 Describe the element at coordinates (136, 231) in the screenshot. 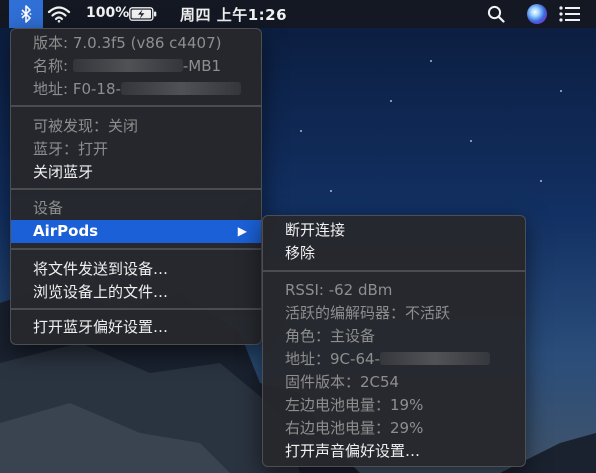

I see `airpods-item: AirPods ▶` at that location.